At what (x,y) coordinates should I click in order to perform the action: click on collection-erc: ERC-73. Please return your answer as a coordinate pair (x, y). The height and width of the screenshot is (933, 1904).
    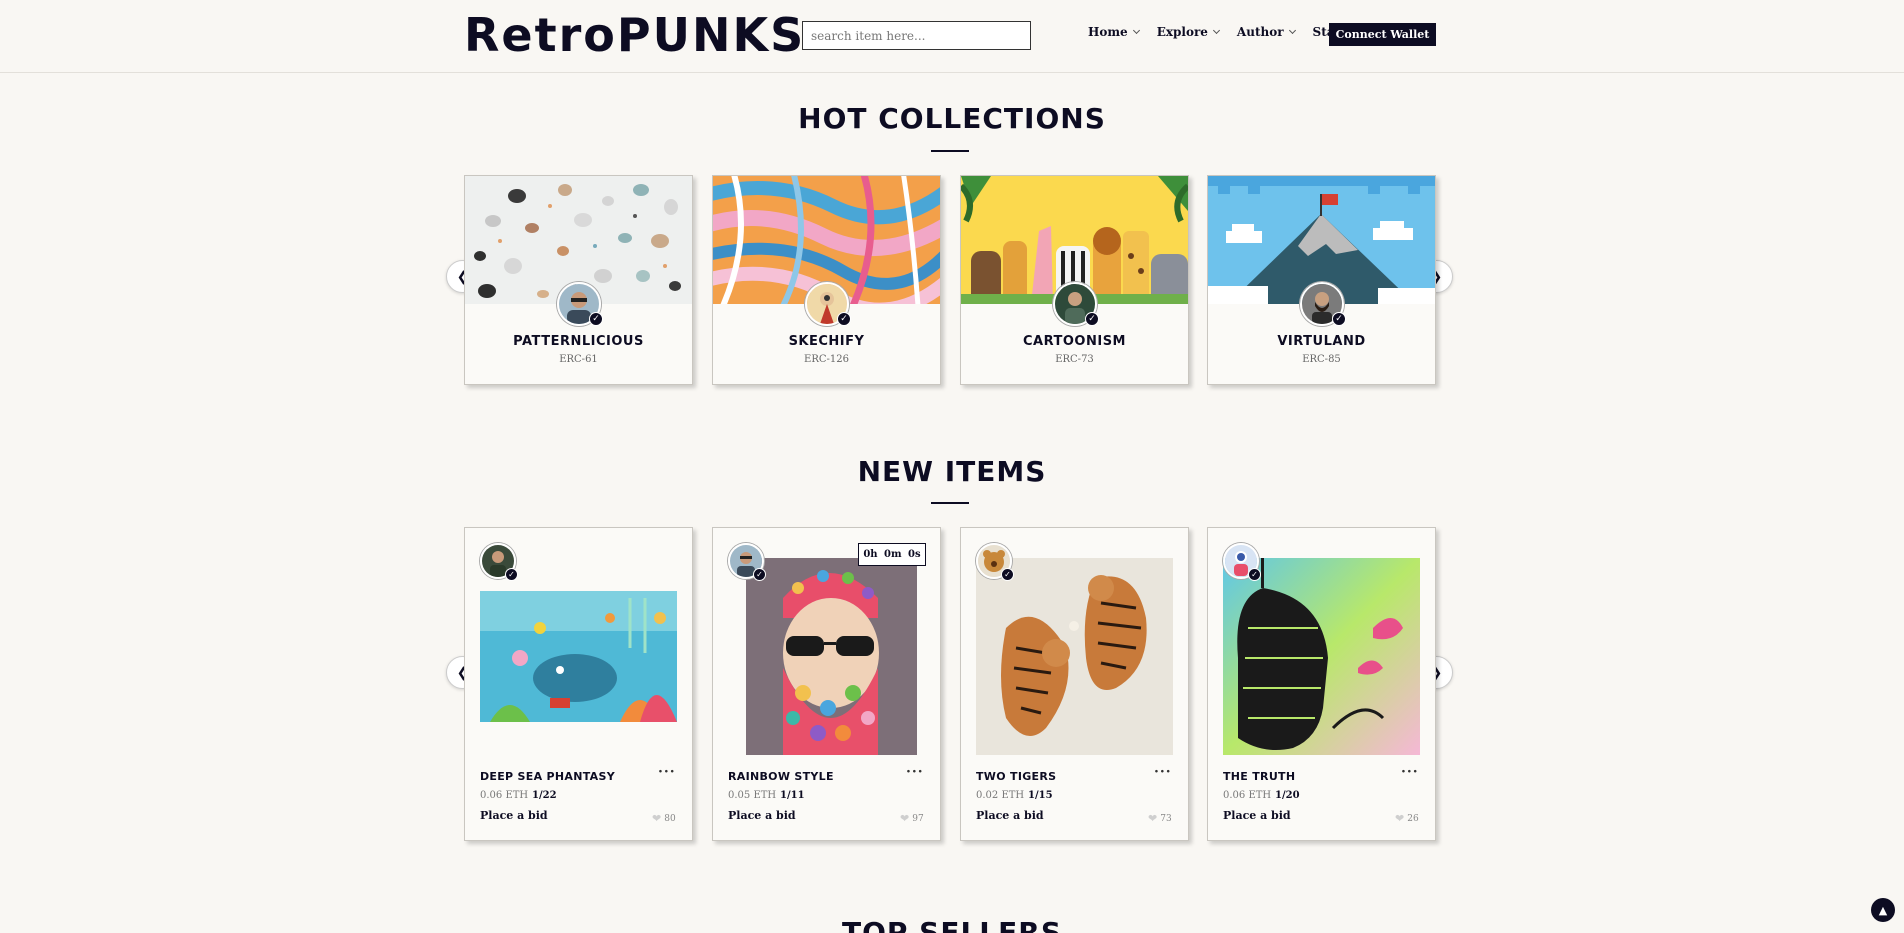
    Looking at the image, I should click on (1074, 359).